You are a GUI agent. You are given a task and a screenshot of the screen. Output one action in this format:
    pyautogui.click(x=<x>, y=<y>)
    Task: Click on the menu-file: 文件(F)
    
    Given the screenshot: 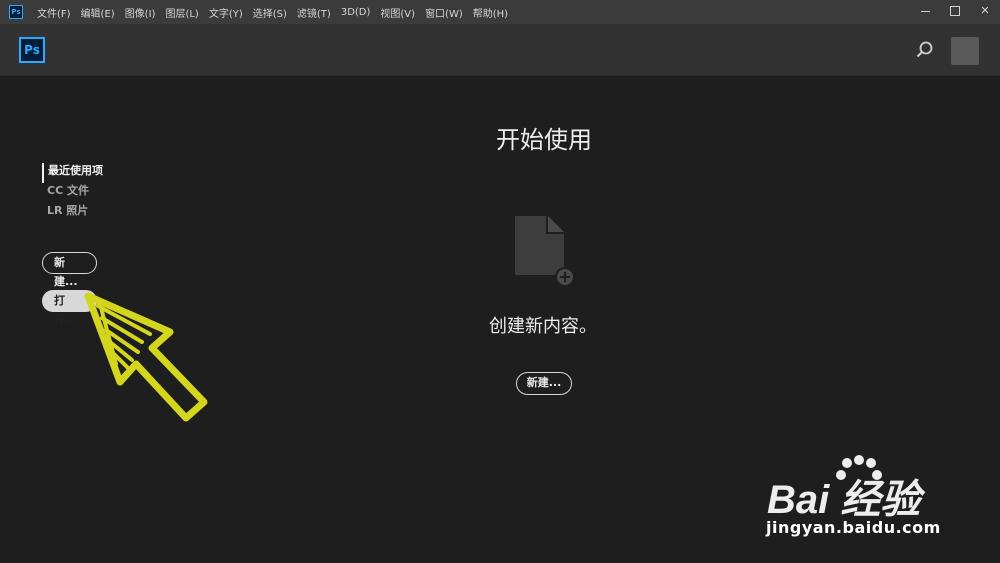 What is the action you would take?
    pyautogui.click(x=54, y=12)
    